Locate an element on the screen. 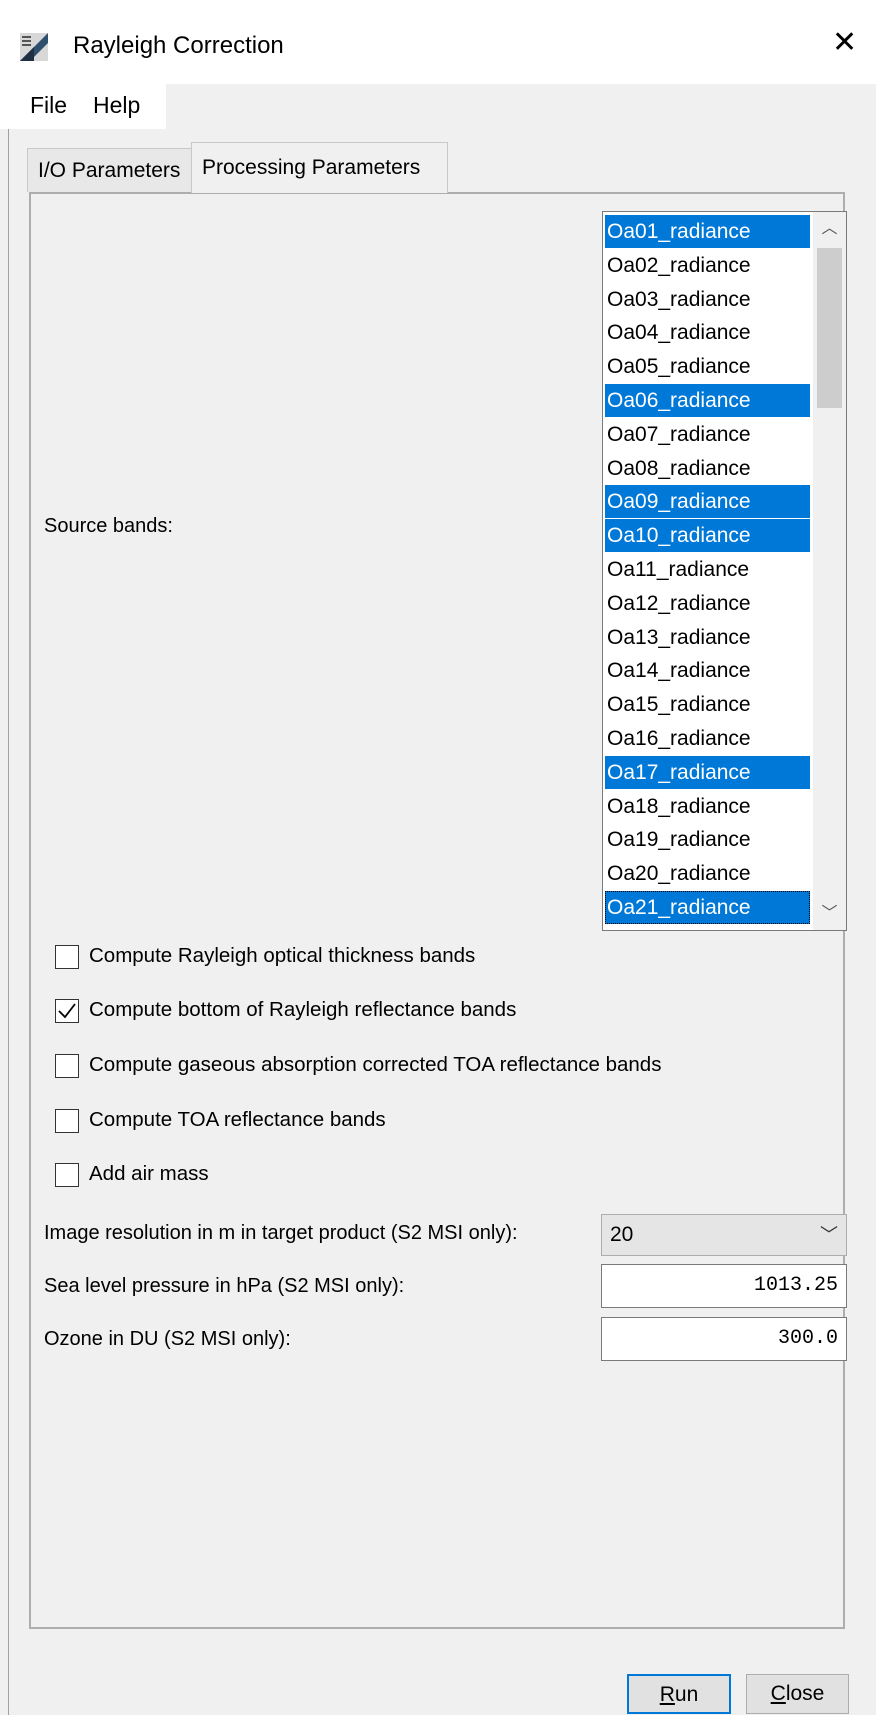 The width and height of the screenshot is (876, 1715). band-item: Oa17_radiance is located at coordinates (707, 772).